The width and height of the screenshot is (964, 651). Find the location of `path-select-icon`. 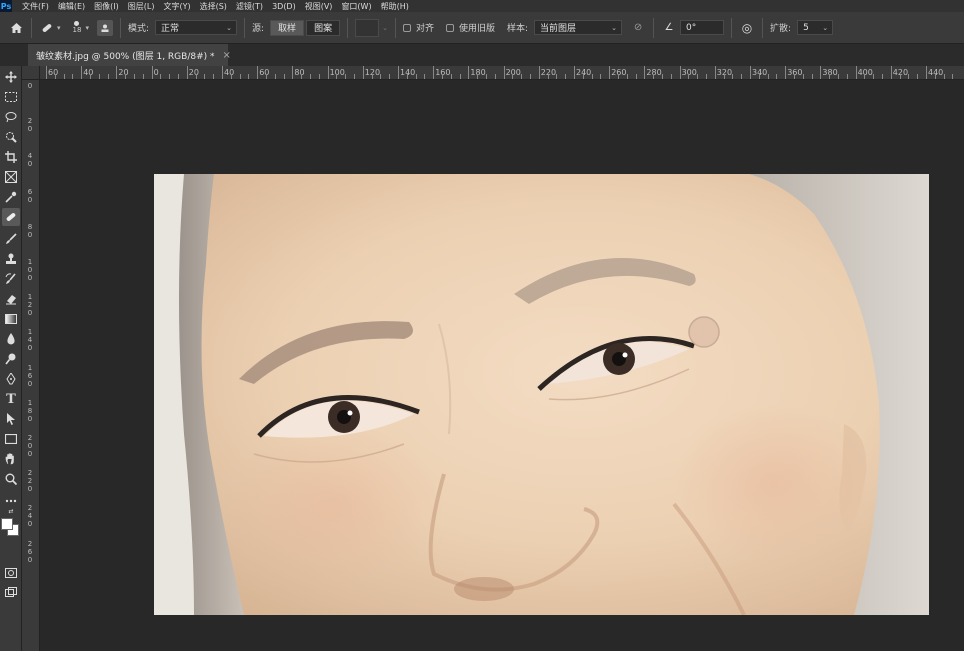

path-select-icon is located at coordinates (11, 419).